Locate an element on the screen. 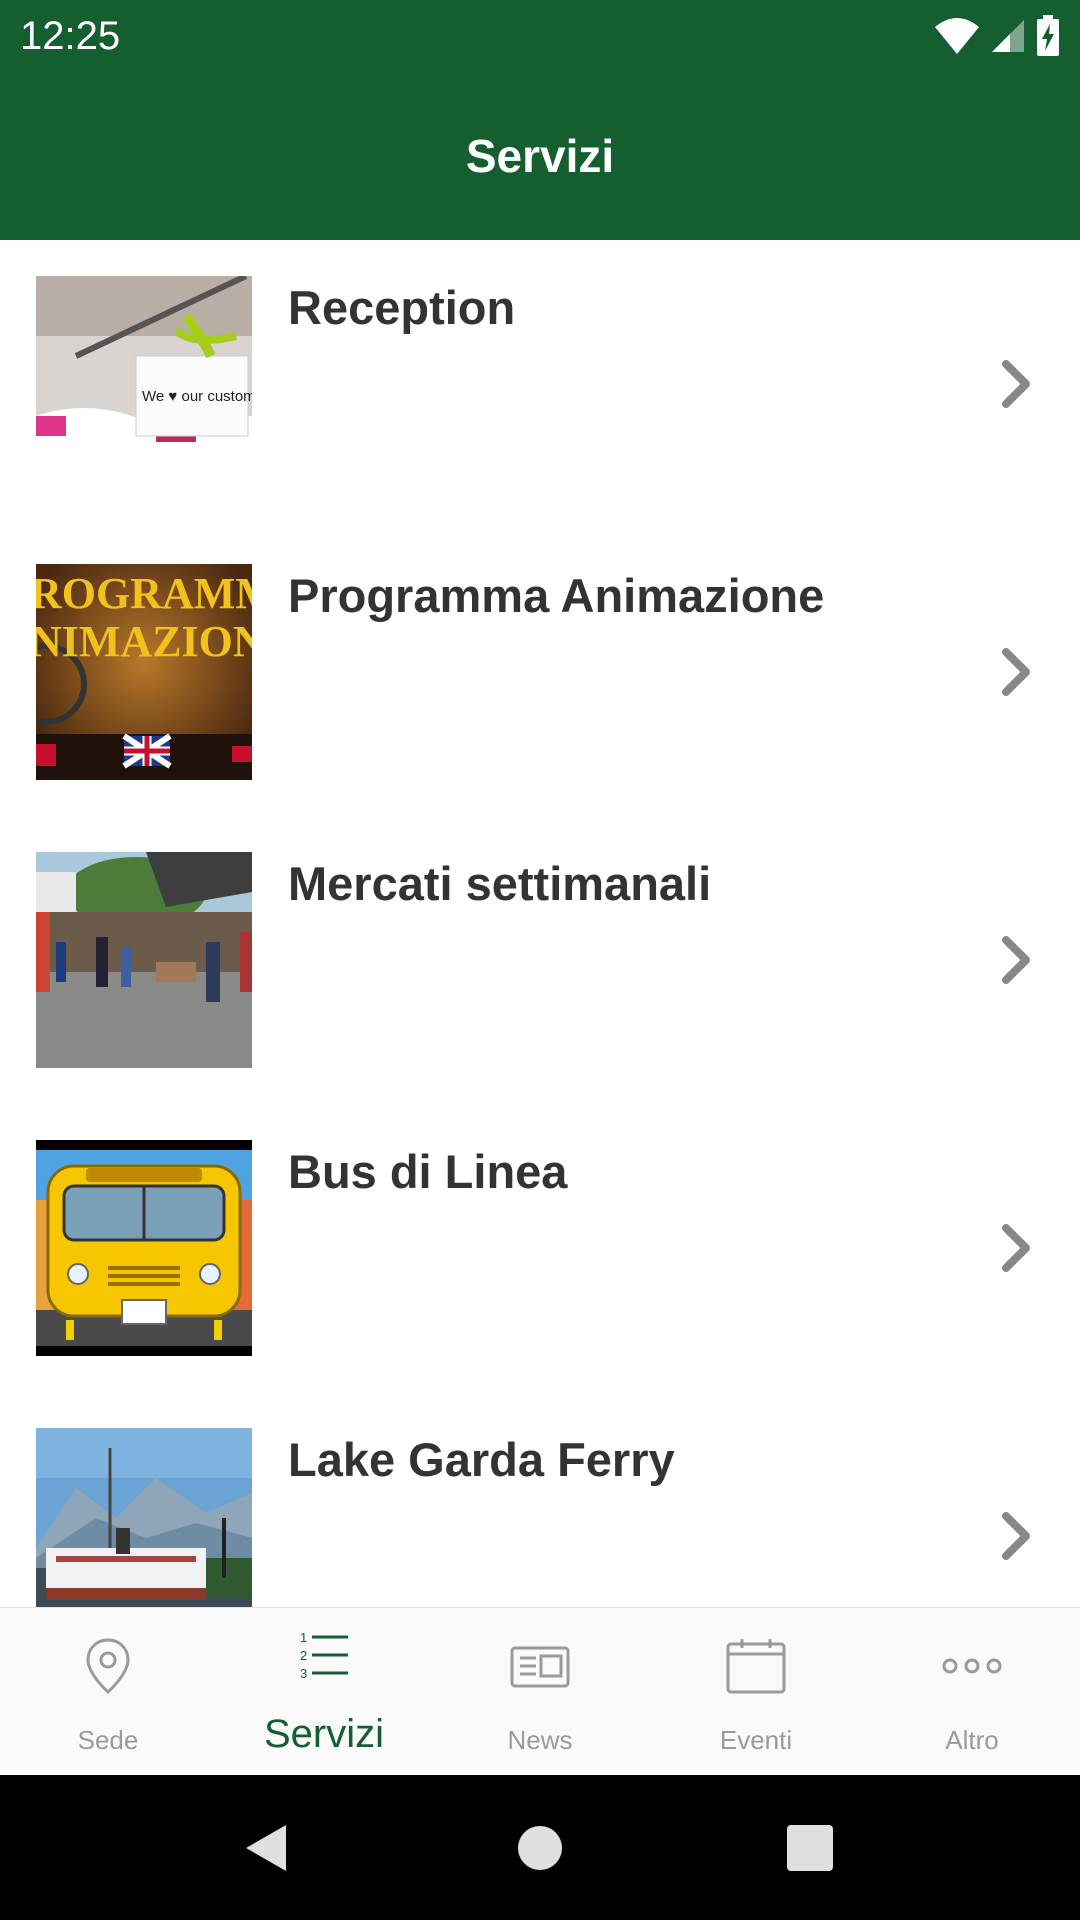  system-navigation-bar is located at coordinates (540, 1847).